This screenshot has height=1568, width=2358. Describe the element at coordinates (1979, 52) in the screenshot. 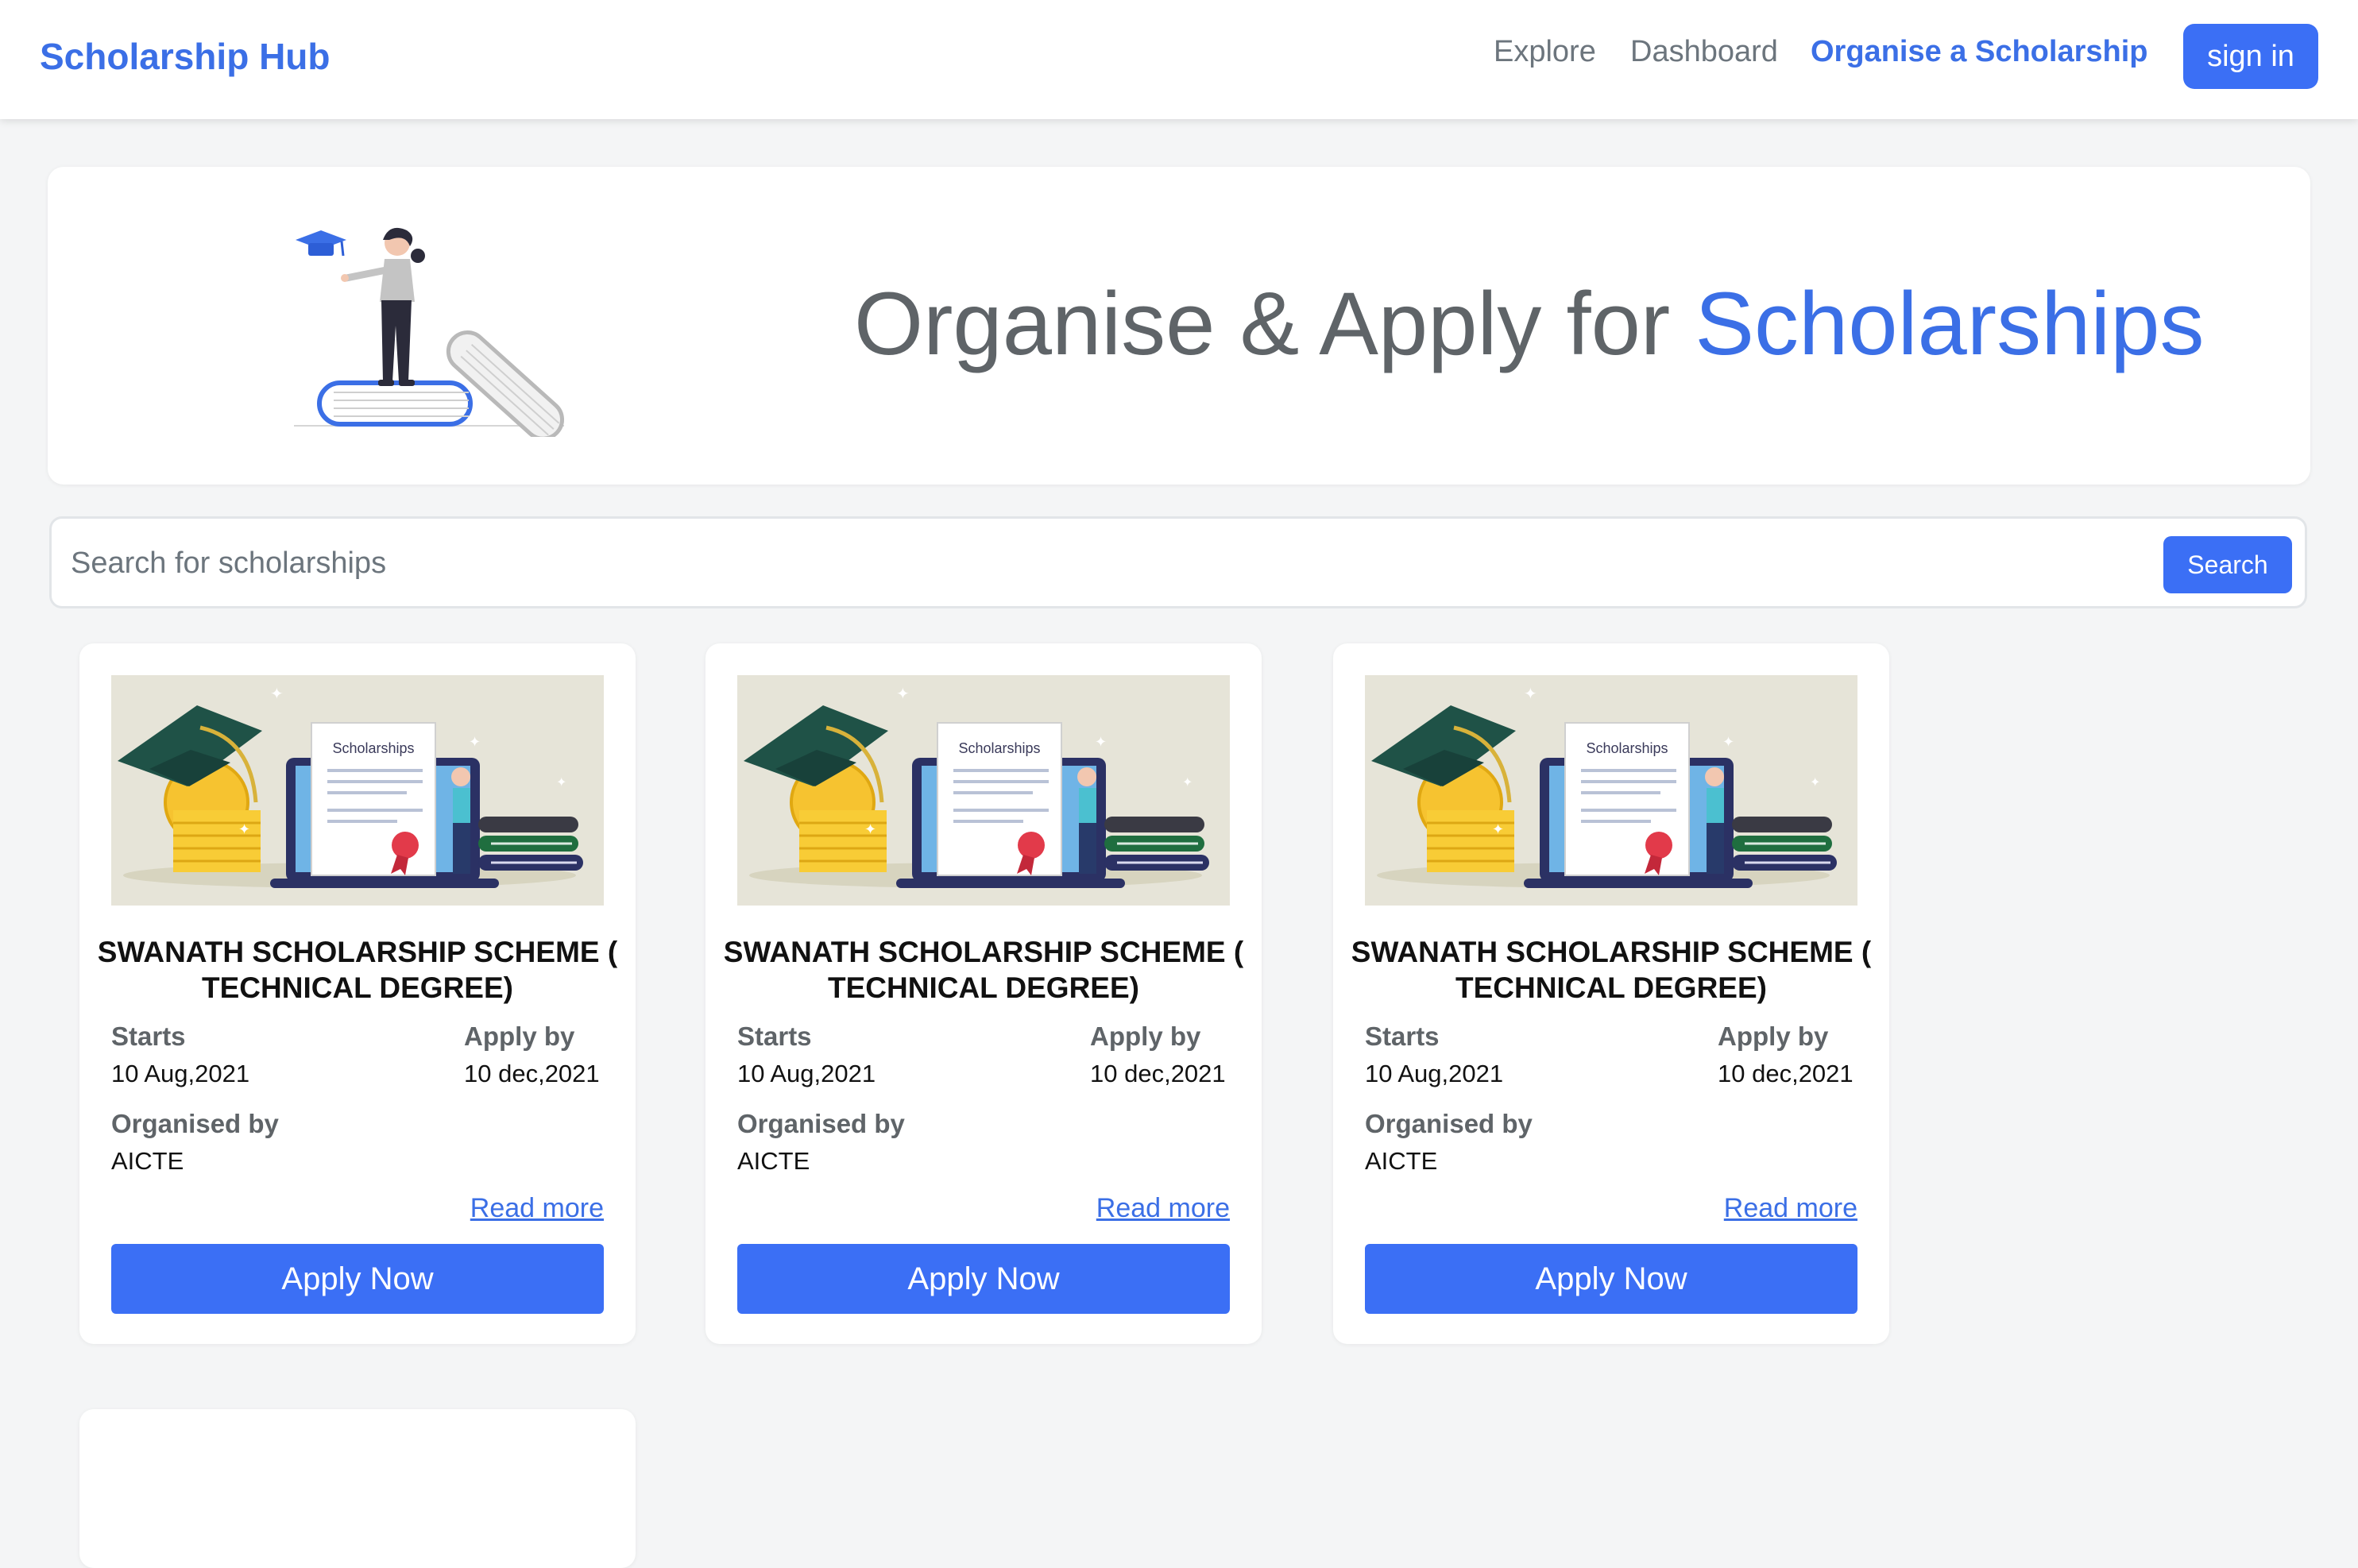

I see `nav-link-organise-scholarship: Organise a Scholarship` at that location.